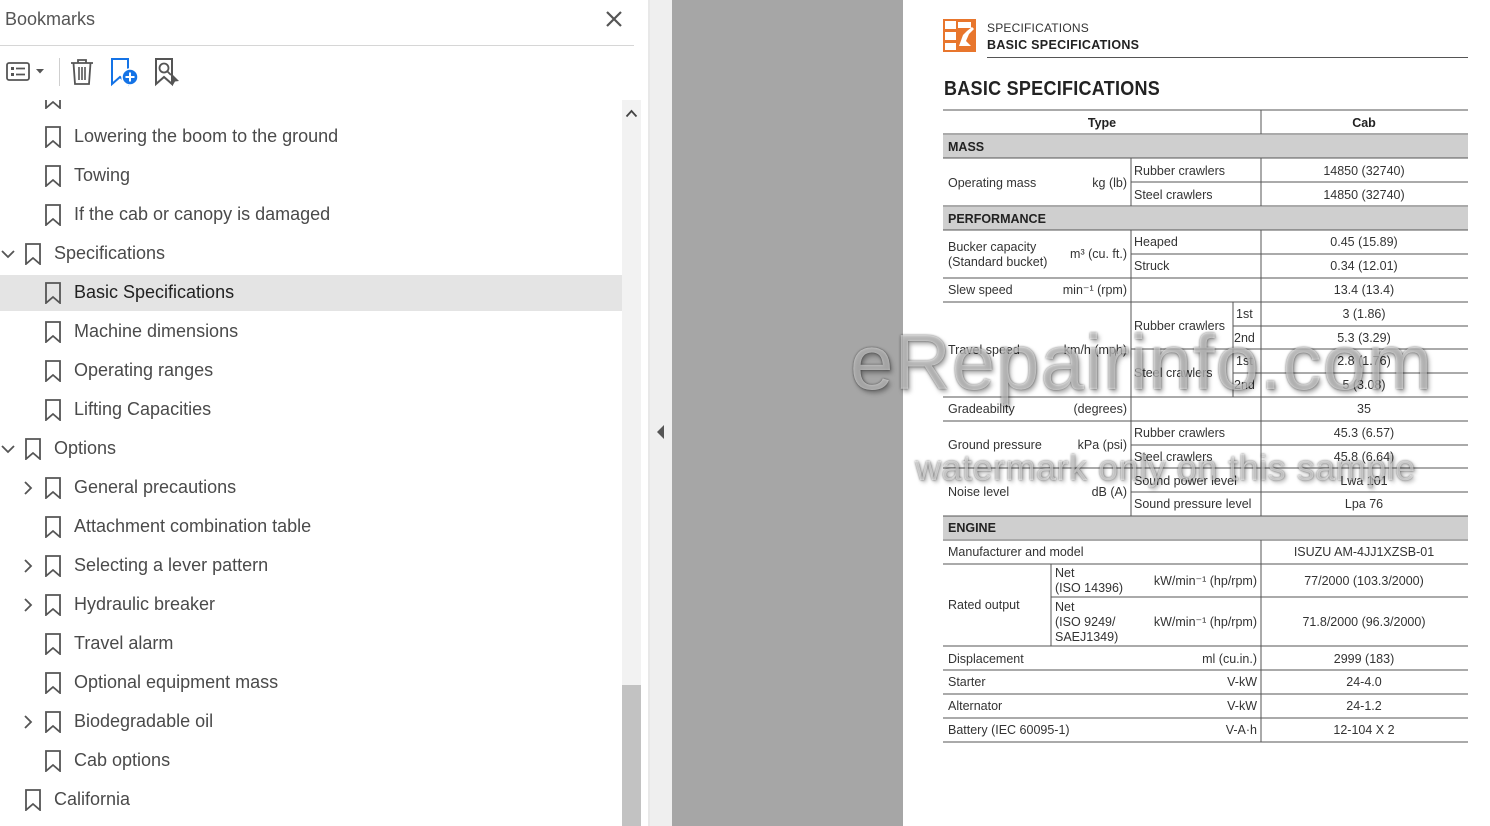 This screenshot has width=1490, height=826. What do you see at coordinates (122, 760) in the screenshot?
I see `bookmark-label: Cab options` at bounding box center [122, 760].